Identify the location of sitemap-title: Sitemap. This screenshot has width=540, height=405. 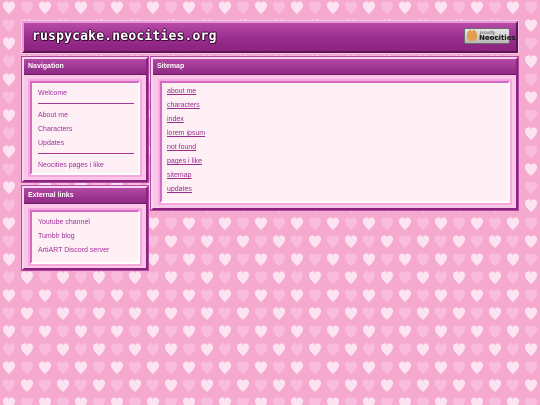
(334, 67).